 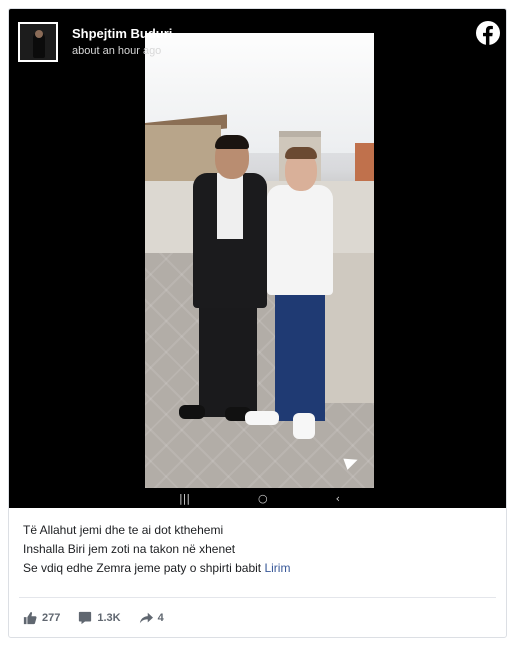 I want to click on engagement-stats: 277 1.3K 4, so click(x=102, y=618).